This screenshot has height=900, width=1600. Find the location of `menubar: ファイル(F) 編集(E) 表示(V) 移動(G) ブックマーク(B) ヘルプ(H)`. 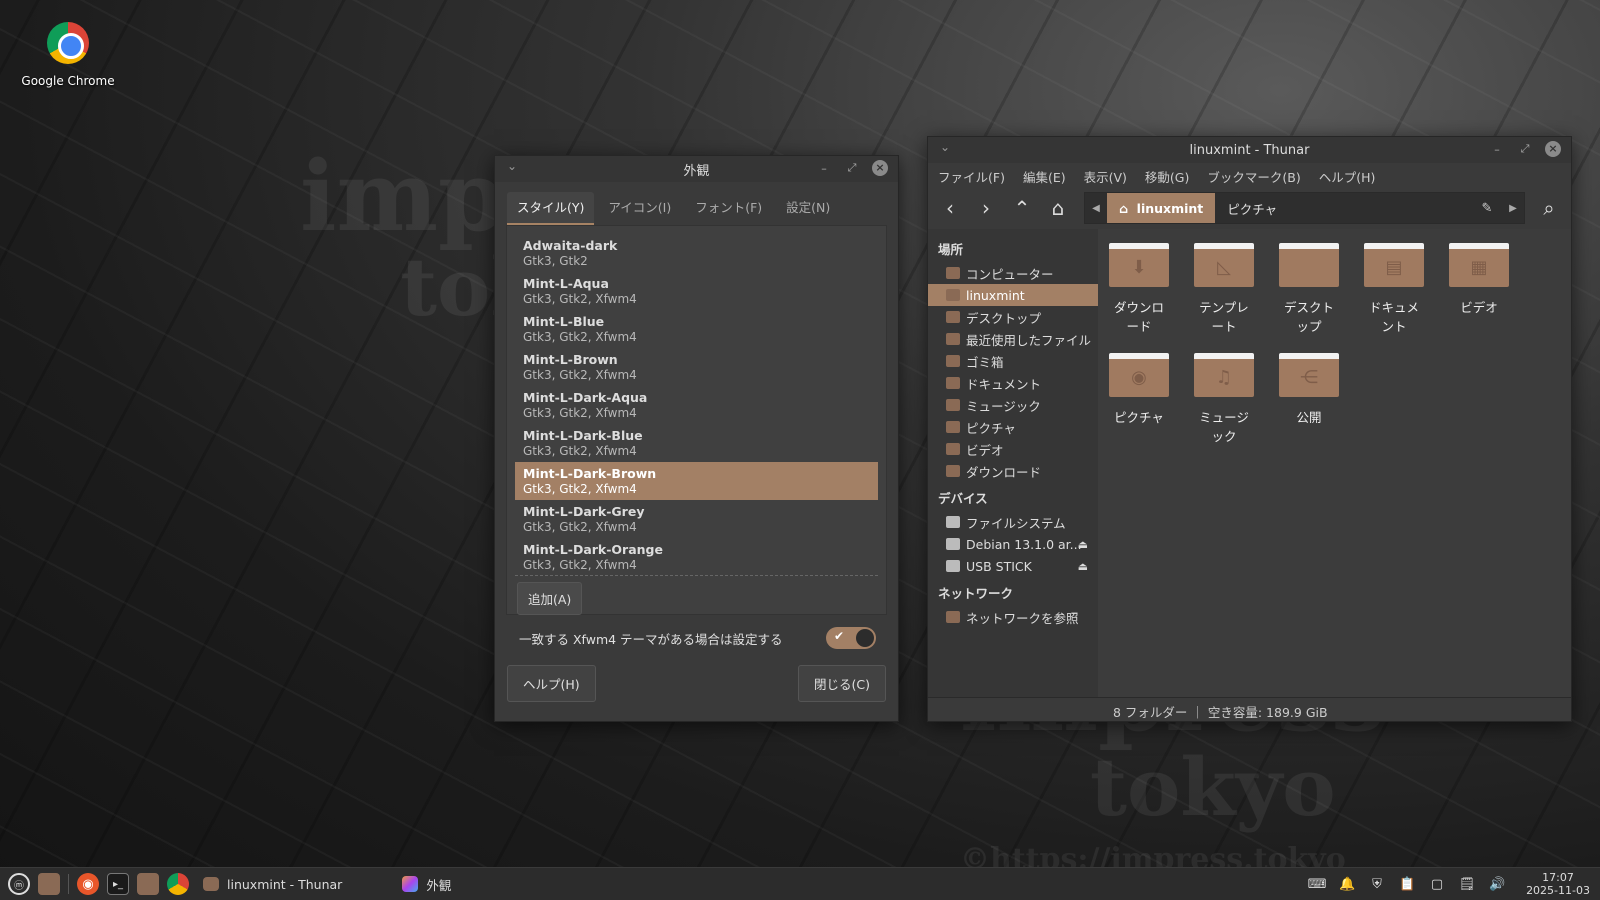

menubar: ファイル(F) 編集(E) 表示(V) 移動(G) ブックマーク(B) ヘルプ(H) is located at coordinates (1249, 175).